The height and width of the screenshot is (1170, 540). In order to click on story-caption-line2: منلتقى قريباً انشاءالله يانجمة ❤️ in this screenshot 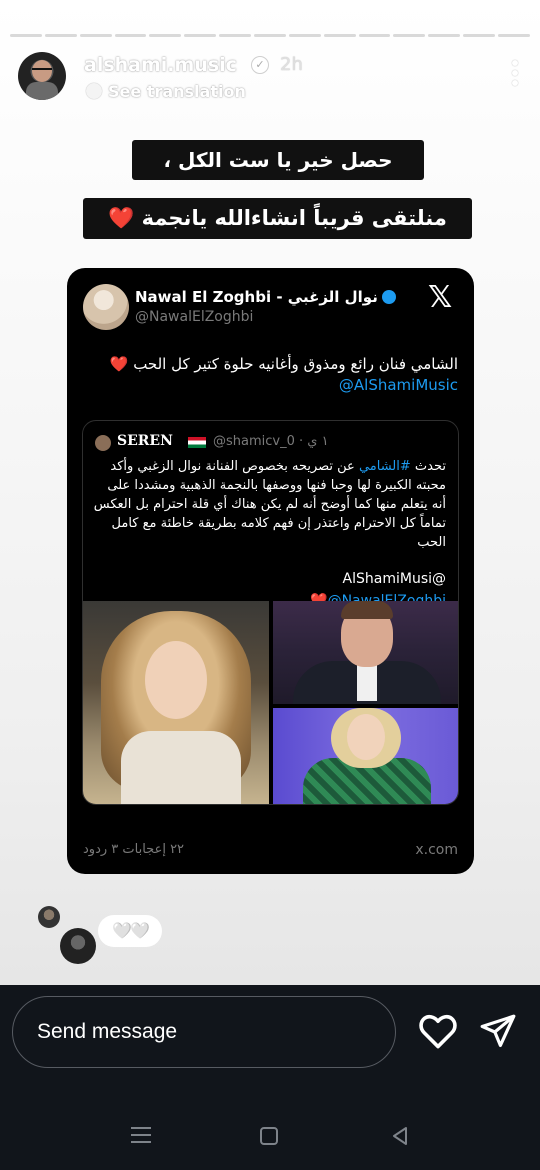, I will do `click(277, 218)`.